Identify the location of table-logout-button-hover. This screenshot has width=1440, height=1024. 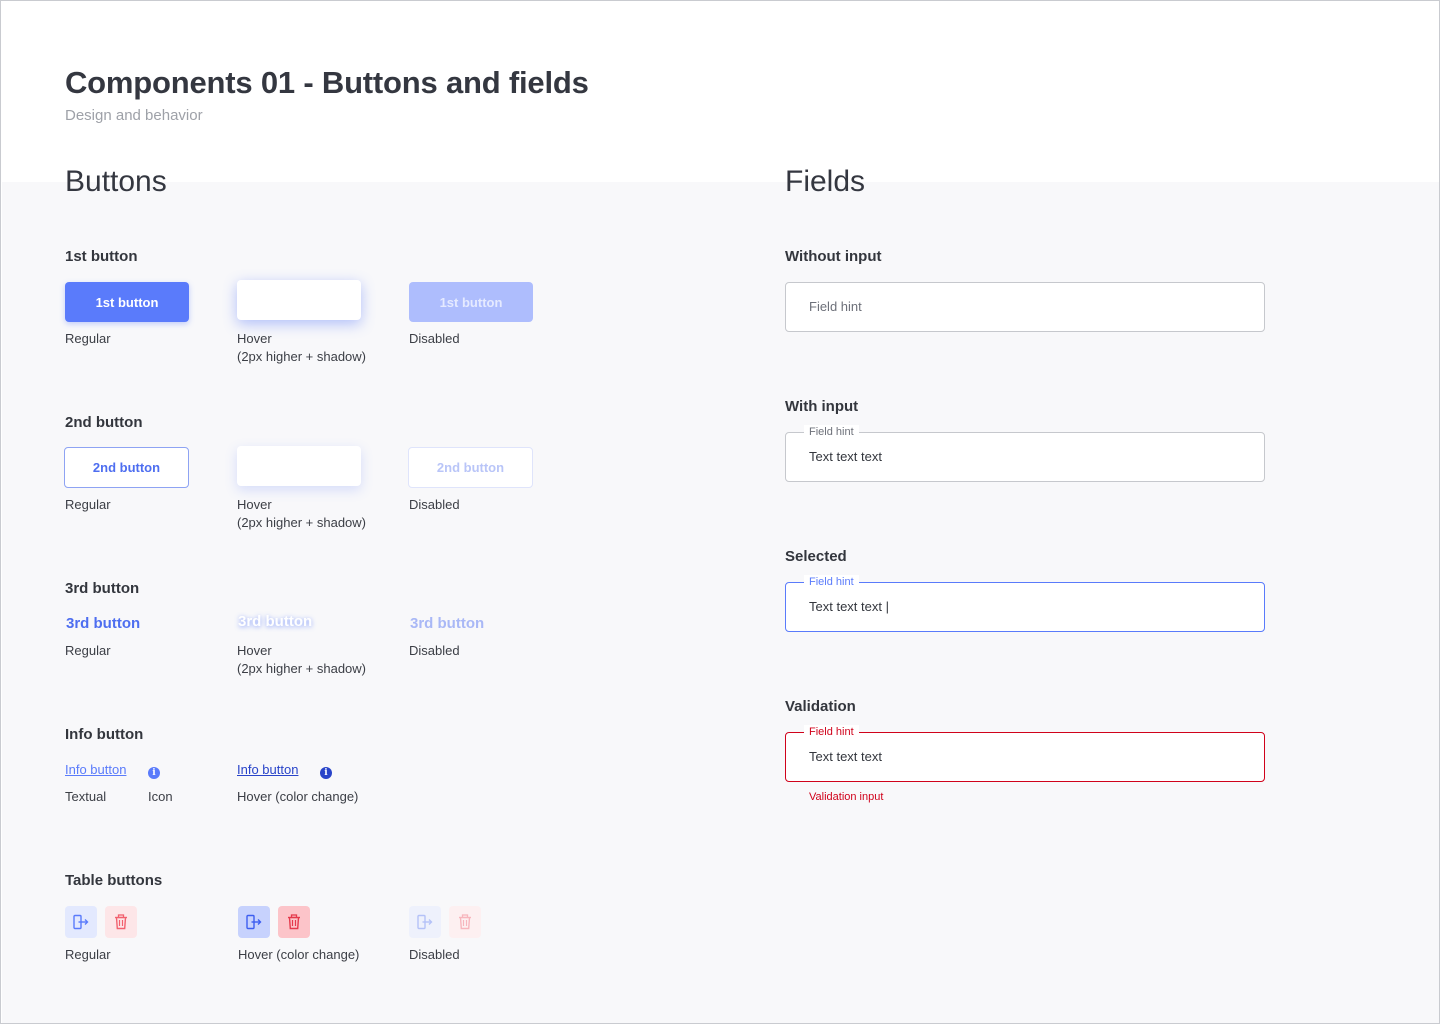
(254, 922).